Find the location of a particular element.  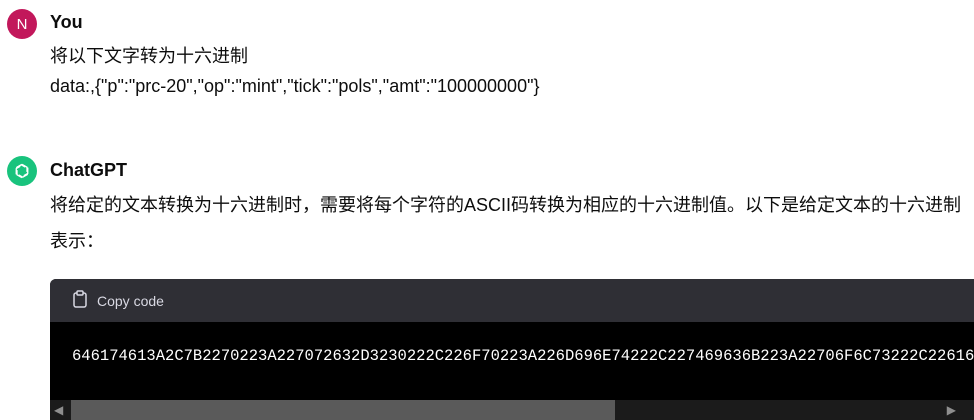

openai-logo-icon is located at coordinates (22, 171).